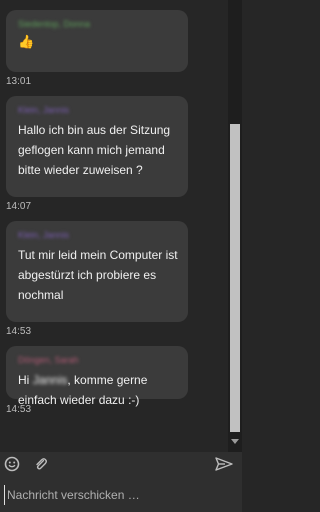 This screenshot has height=512, width=320. Describe the element at coordinates (12, 464) in the screenshot. I see `smiley-icon` at that location.